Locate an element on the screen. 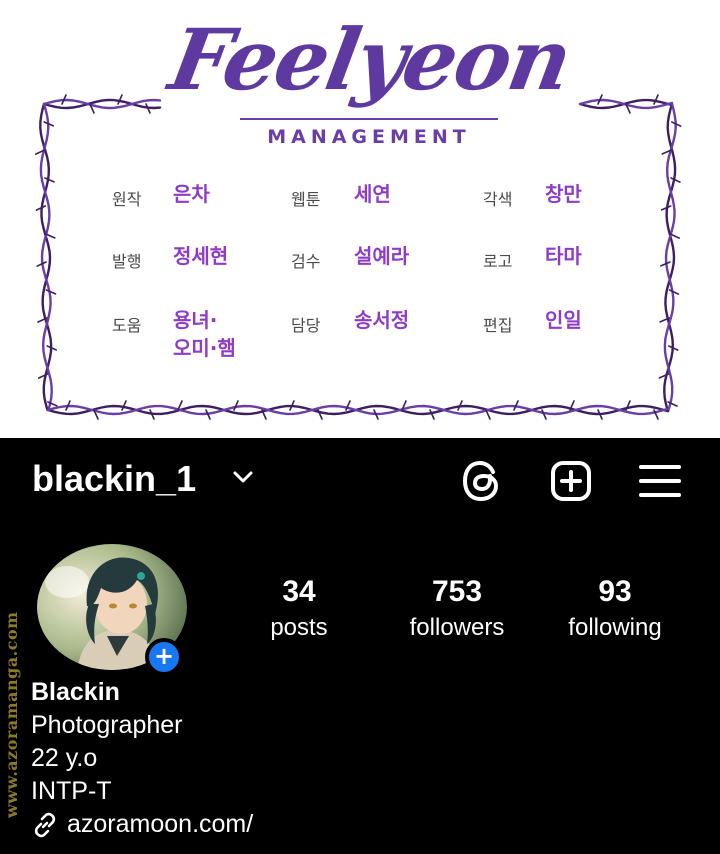  credit-name-logo: 타마 is located at coordinates (563, 256).